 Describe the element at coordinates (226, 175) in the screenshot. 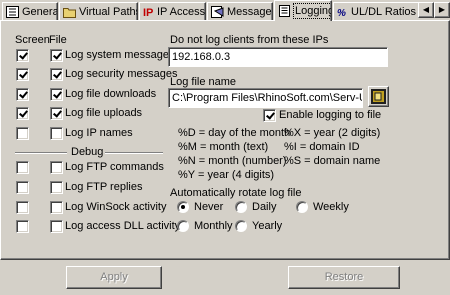

I see `date-code-text: %Y = year (4 digits)` at that location.